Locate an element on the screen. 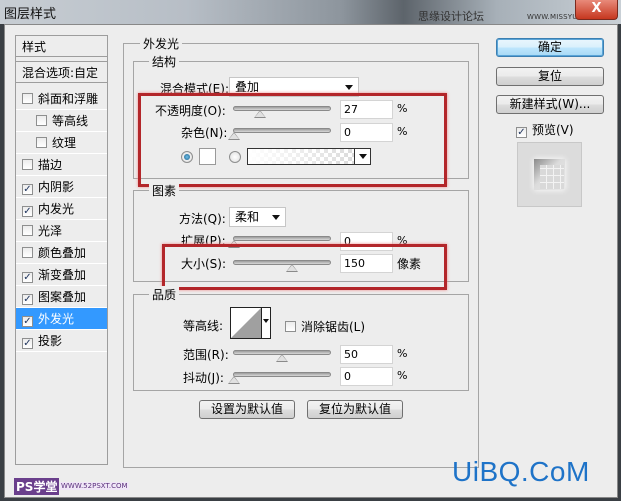  watermark-bottom-left: PS学堂 is located at coordinates (37, 486).